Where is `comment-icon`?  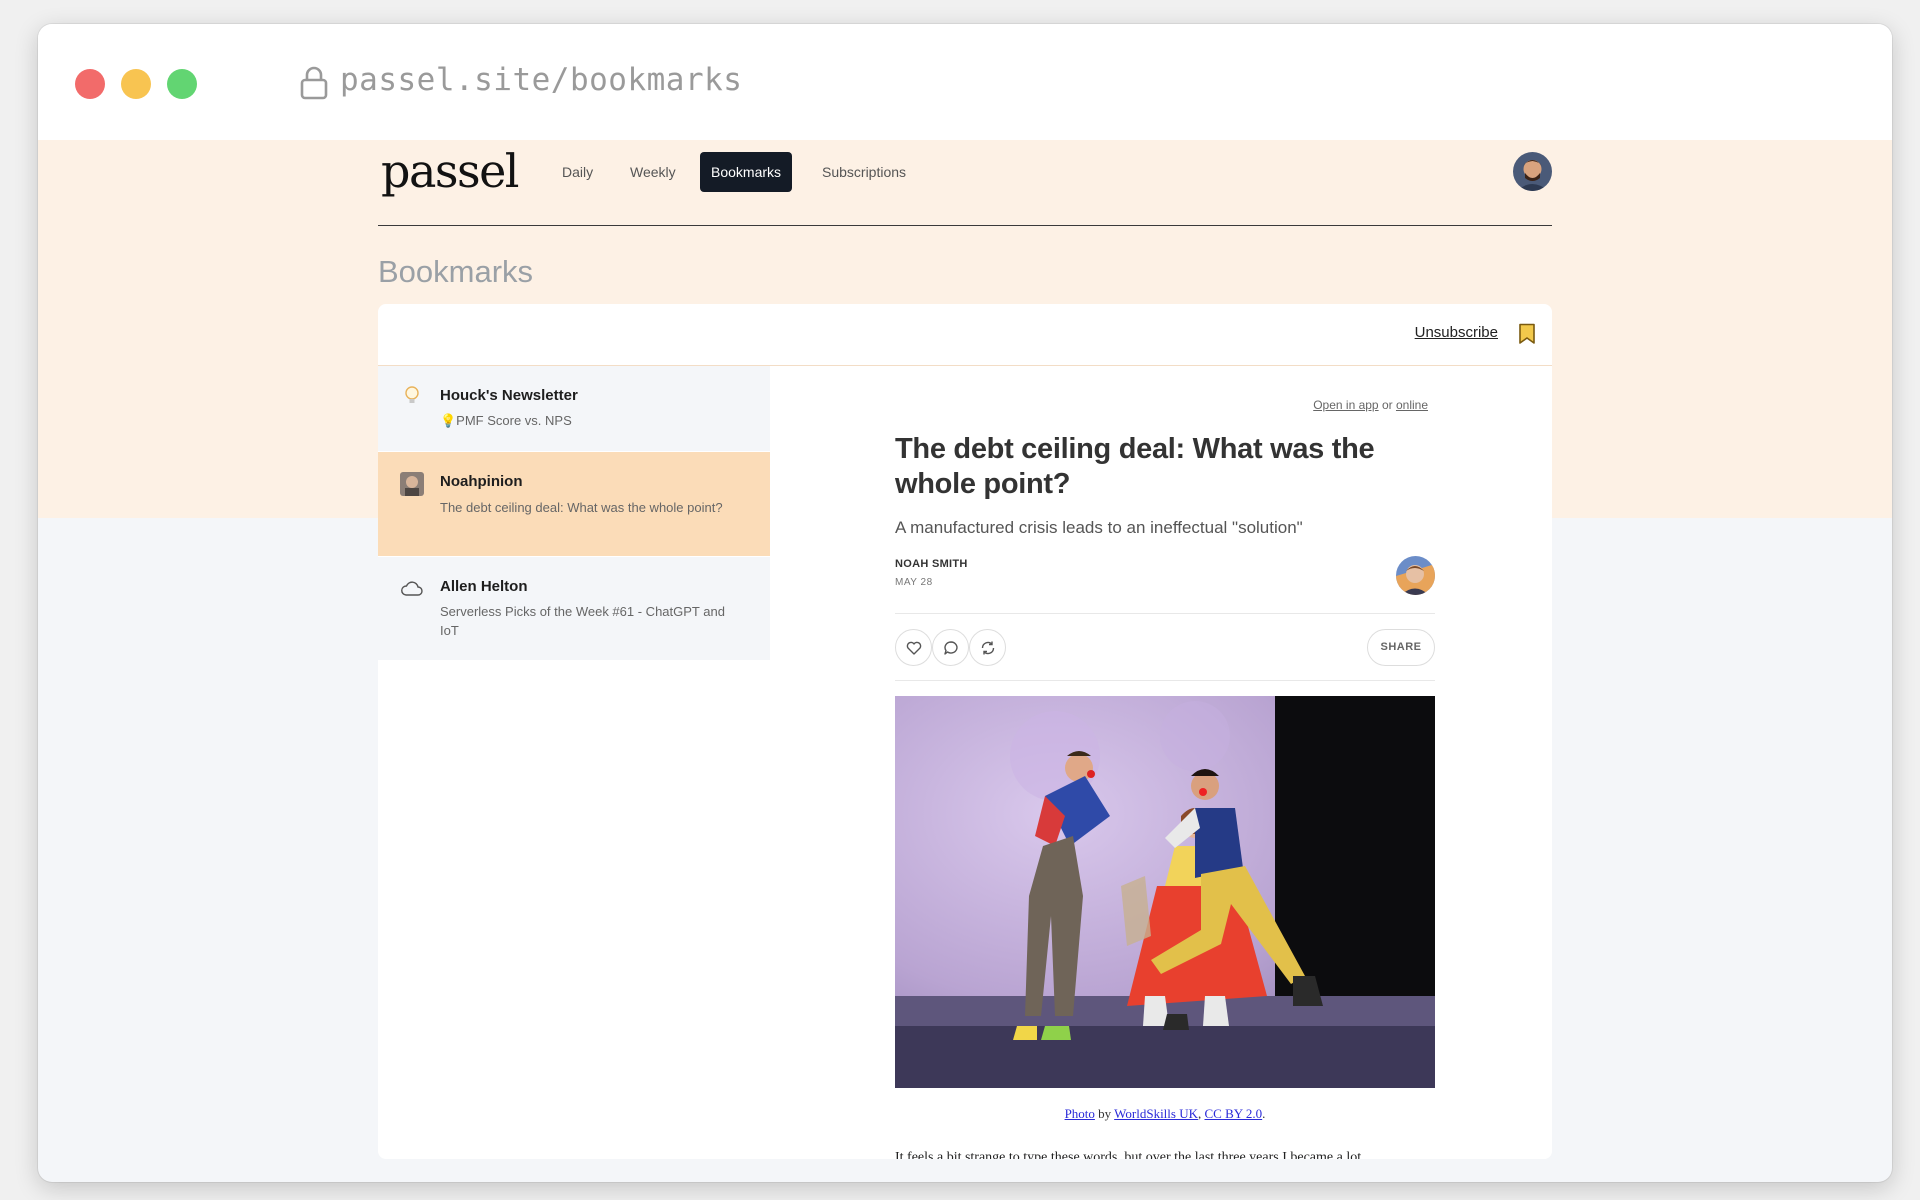 comment-icon is located at coordinates (951, 648).